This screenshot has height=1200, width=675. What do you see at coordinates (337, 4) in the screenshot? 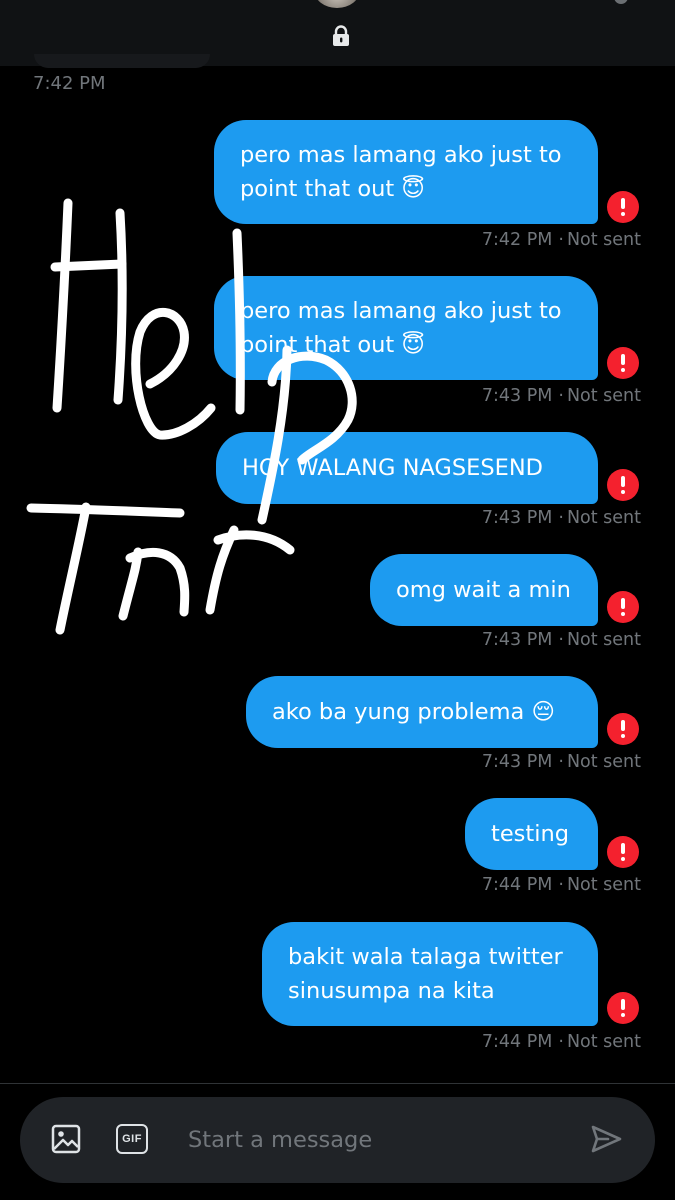
I see `avatar` at bounding box center [337, 4].